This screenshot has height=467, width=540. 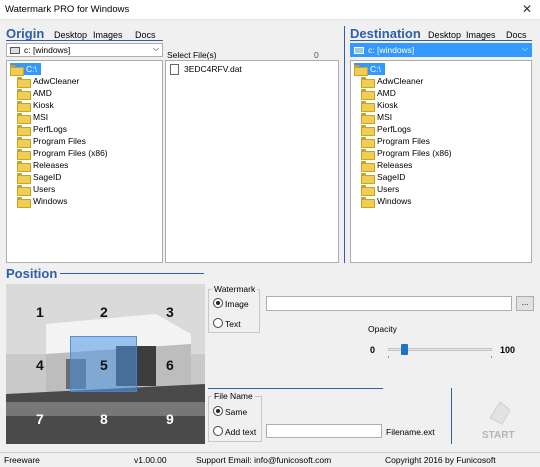 What do you see at coordinates (233, 396) in the screenshot?
I see `filename-group-title: File Name` at bounding box center [233, 396].